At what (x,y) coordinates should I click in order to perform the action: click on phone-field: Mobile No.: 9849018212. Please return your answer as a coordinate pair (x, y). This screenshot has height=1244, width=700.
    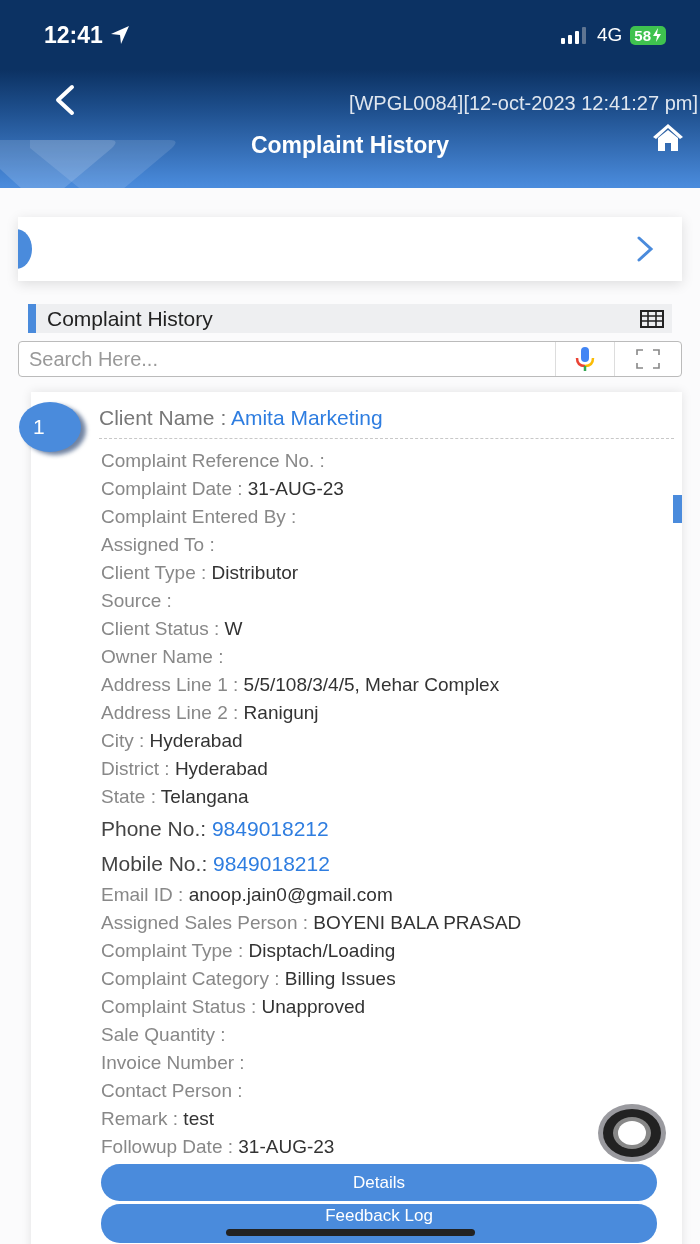
    Looking at the image, I should click on (215, 863).